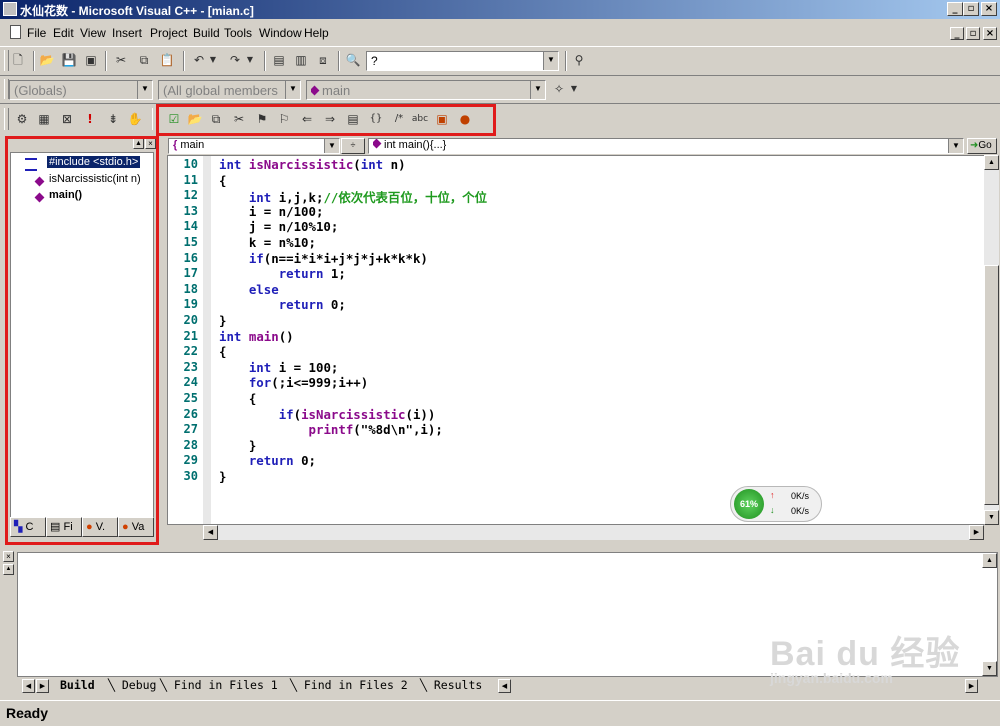 The width and height of the screenshot is (1000, 726). I want to click on save-all-icon: ▣, so click(91, 60).